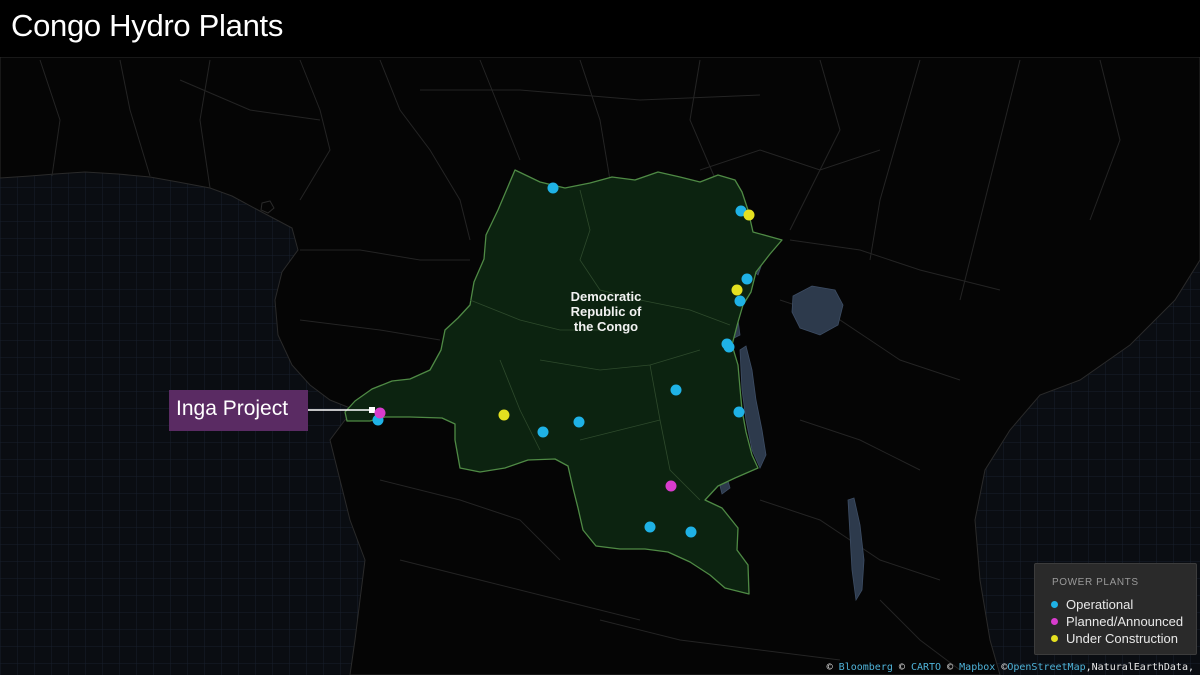  Describe the element at coordinates (606, 326) in the screenshot. I see `country-label-line: the Congo` at that location.